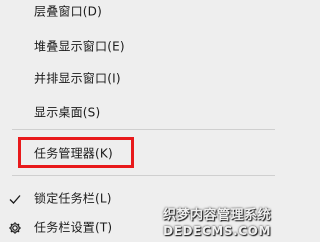 This screenshot has width=320, height=242. I want to click on menu-item-label: 显示桌面(S), so click(67, 112).